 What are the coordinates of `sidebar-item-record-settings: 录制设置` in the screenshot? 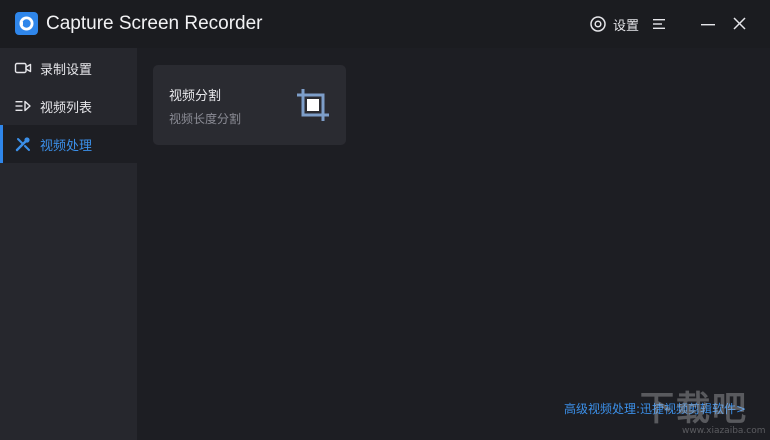 It's located at (68, 68).